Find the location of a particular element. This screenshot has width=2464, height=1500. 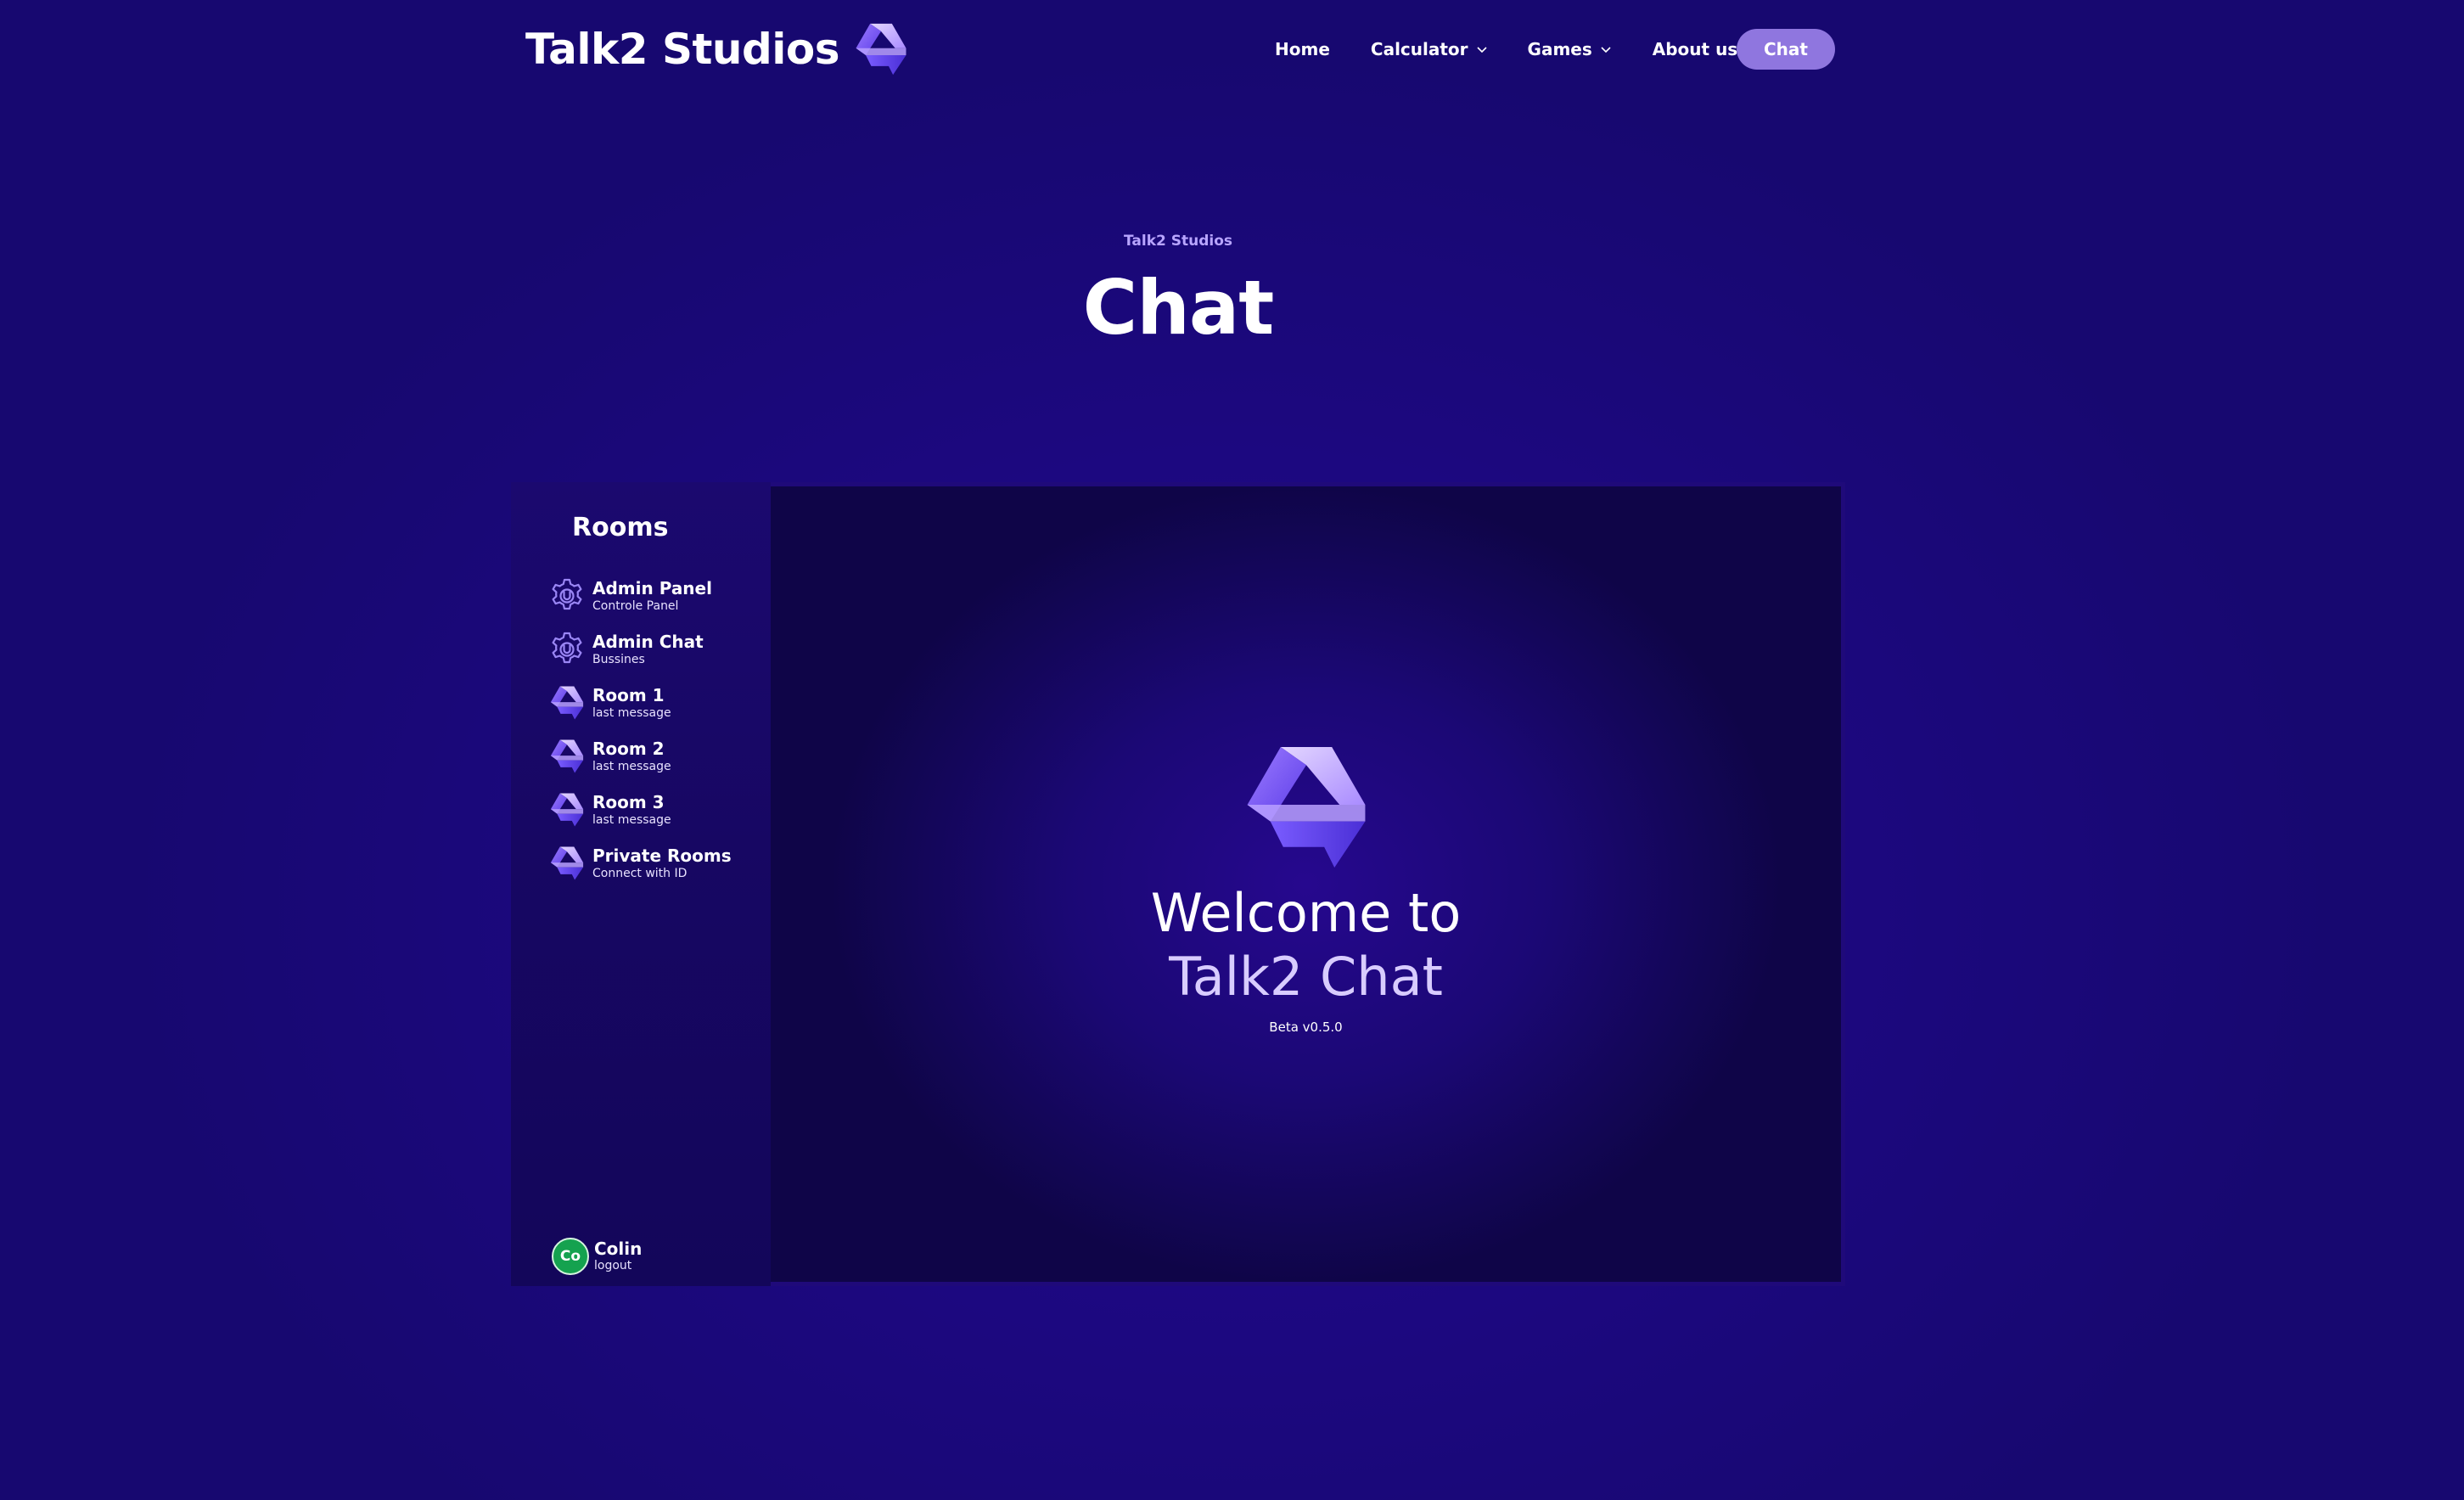

nav-home-label: Home is located at coordinates (1302, 49).